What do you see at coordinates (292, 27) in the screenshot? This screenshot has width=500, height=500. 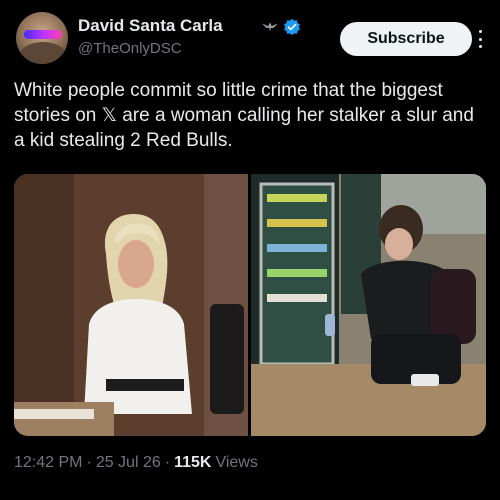 I see `verified-icon` at bounding box center [292, 27].